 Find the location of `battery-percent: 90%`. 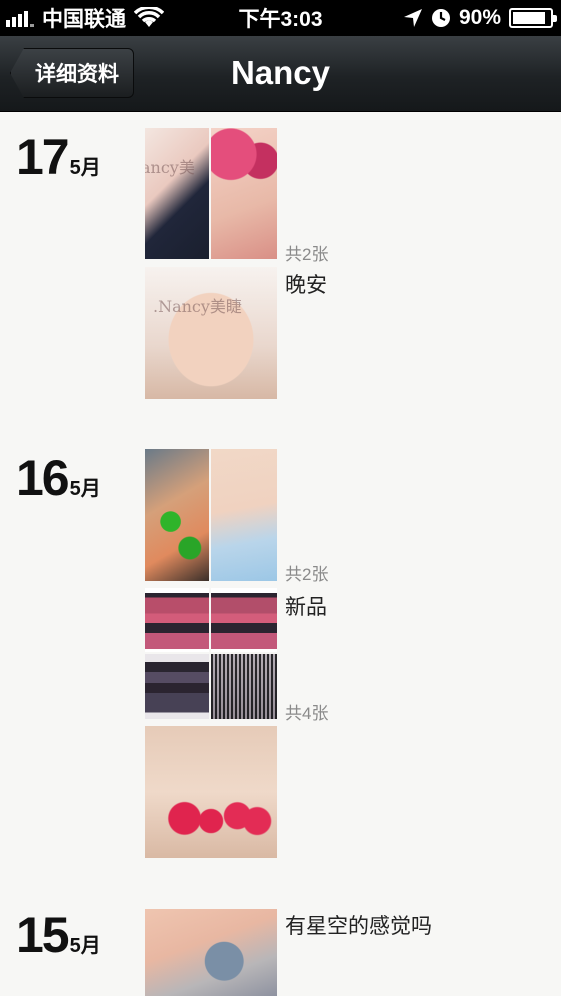

battery-percent: 90% is located at coordinates (479, 17).